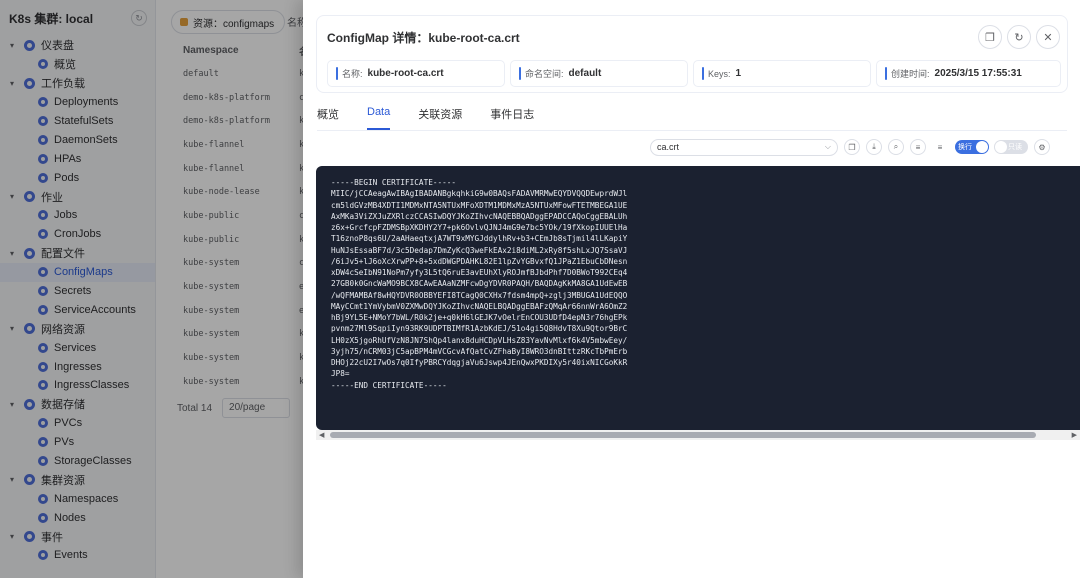 The width and height of the screenshot is (1080, 578). I want to click on info-created-label: 创建时间:, so click(910, 74).